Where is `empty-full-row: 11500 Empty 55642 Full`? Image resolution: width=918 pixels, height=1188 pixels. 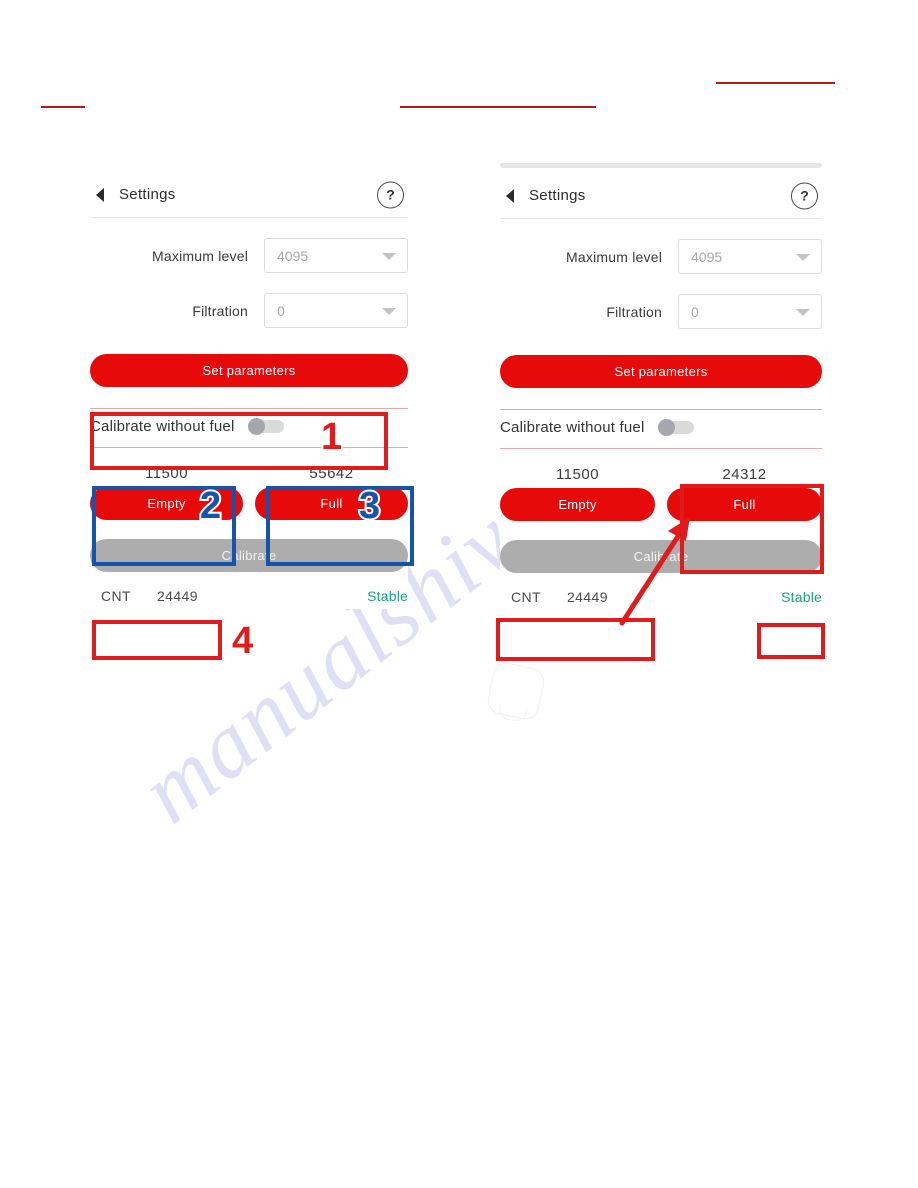
empty-full-row: 11500 Empty 55642 Full is located at coordinates (249, 492).